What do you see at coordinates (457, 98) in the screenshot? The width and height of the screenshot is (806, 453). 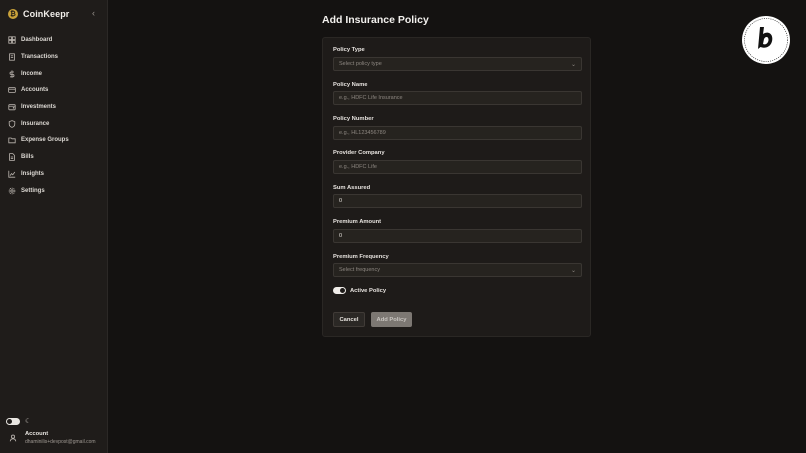 I see `policy-name-input: e.g., HDFC Life Insurance` at bounding box center [457, 98].